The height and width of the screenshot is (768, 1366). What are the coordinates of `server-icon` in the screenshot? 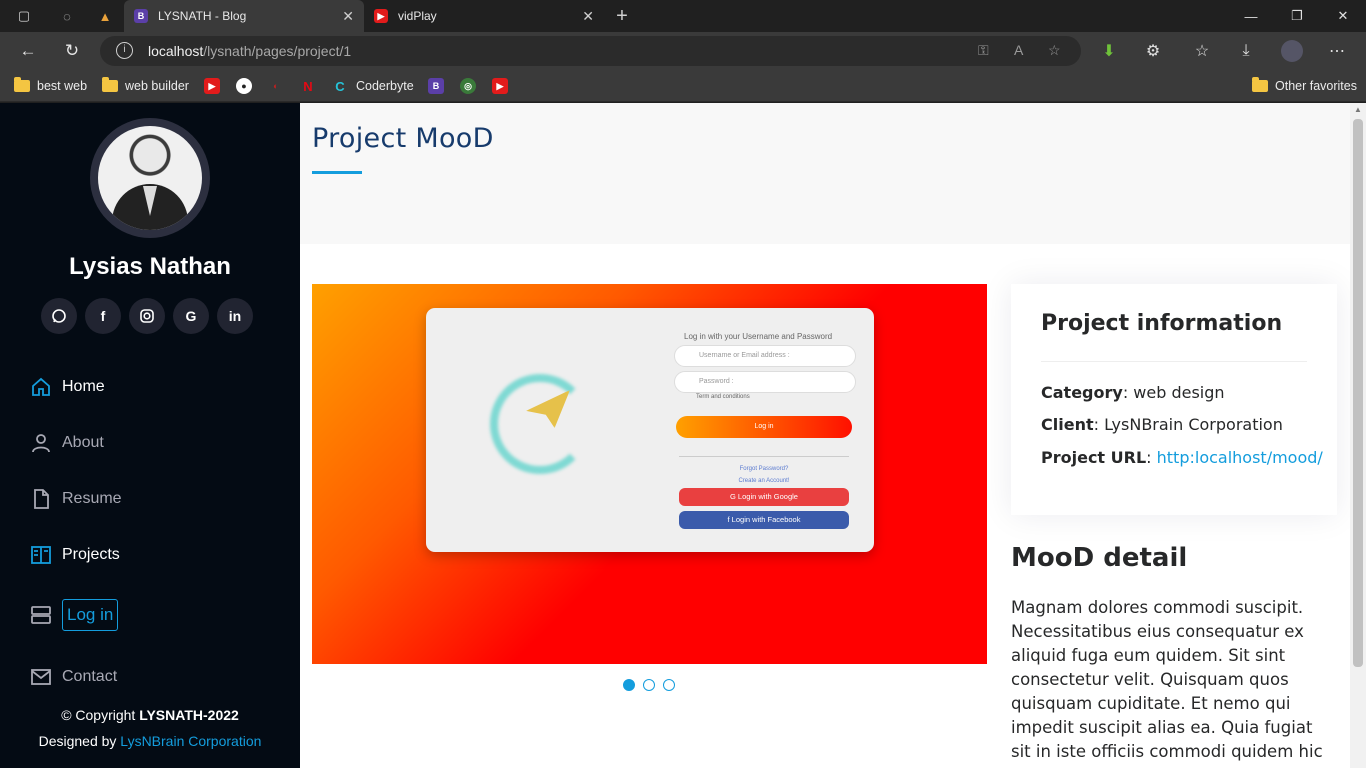 It's located at (41, 615).